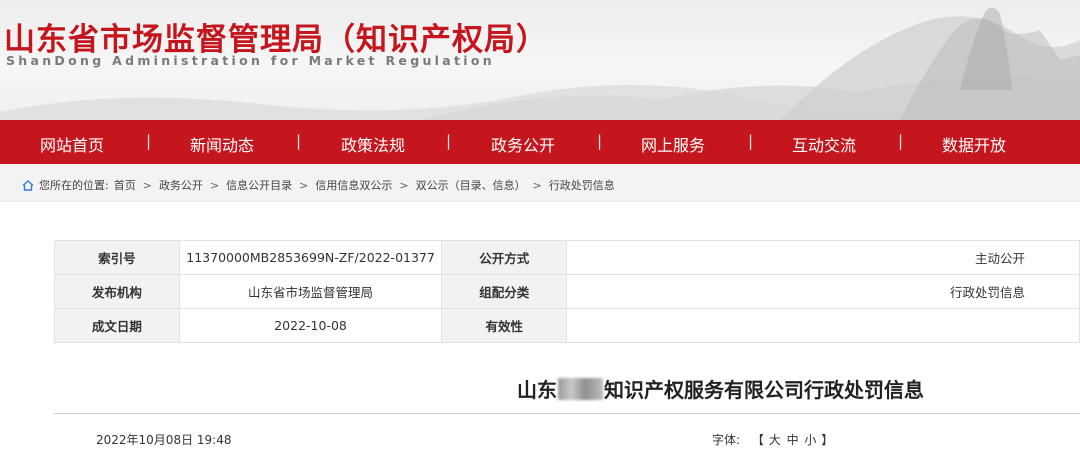  I want to click on breadcrumb-credit-info: 信用信息双公示, so click(353, 185).